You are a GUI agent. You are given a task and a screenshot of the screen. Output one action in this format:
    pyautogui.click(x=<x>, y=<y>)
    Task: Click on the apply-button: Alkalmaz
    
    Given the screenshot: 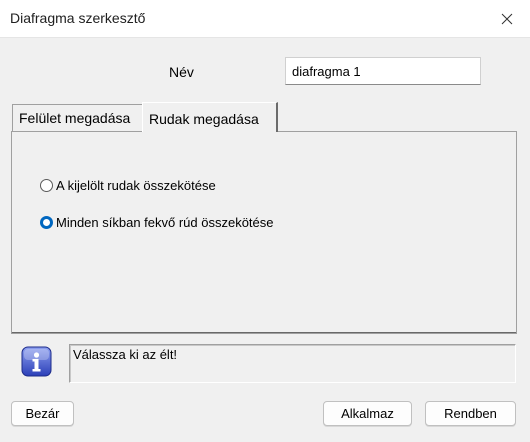 What is the action you would take?
    pyautogui.click(x=367, y=413)
    